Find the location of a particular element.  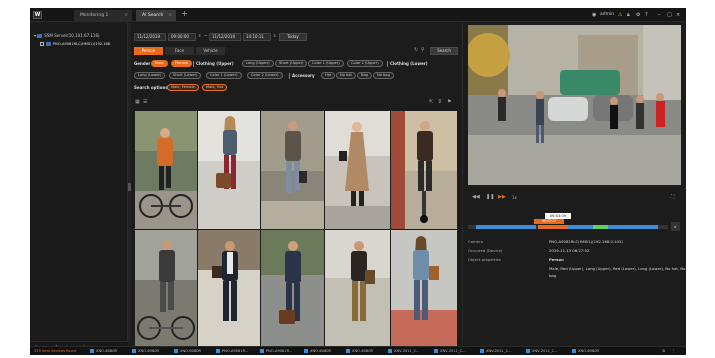

maximize-icon: □ is located at coordinates (669, 15).